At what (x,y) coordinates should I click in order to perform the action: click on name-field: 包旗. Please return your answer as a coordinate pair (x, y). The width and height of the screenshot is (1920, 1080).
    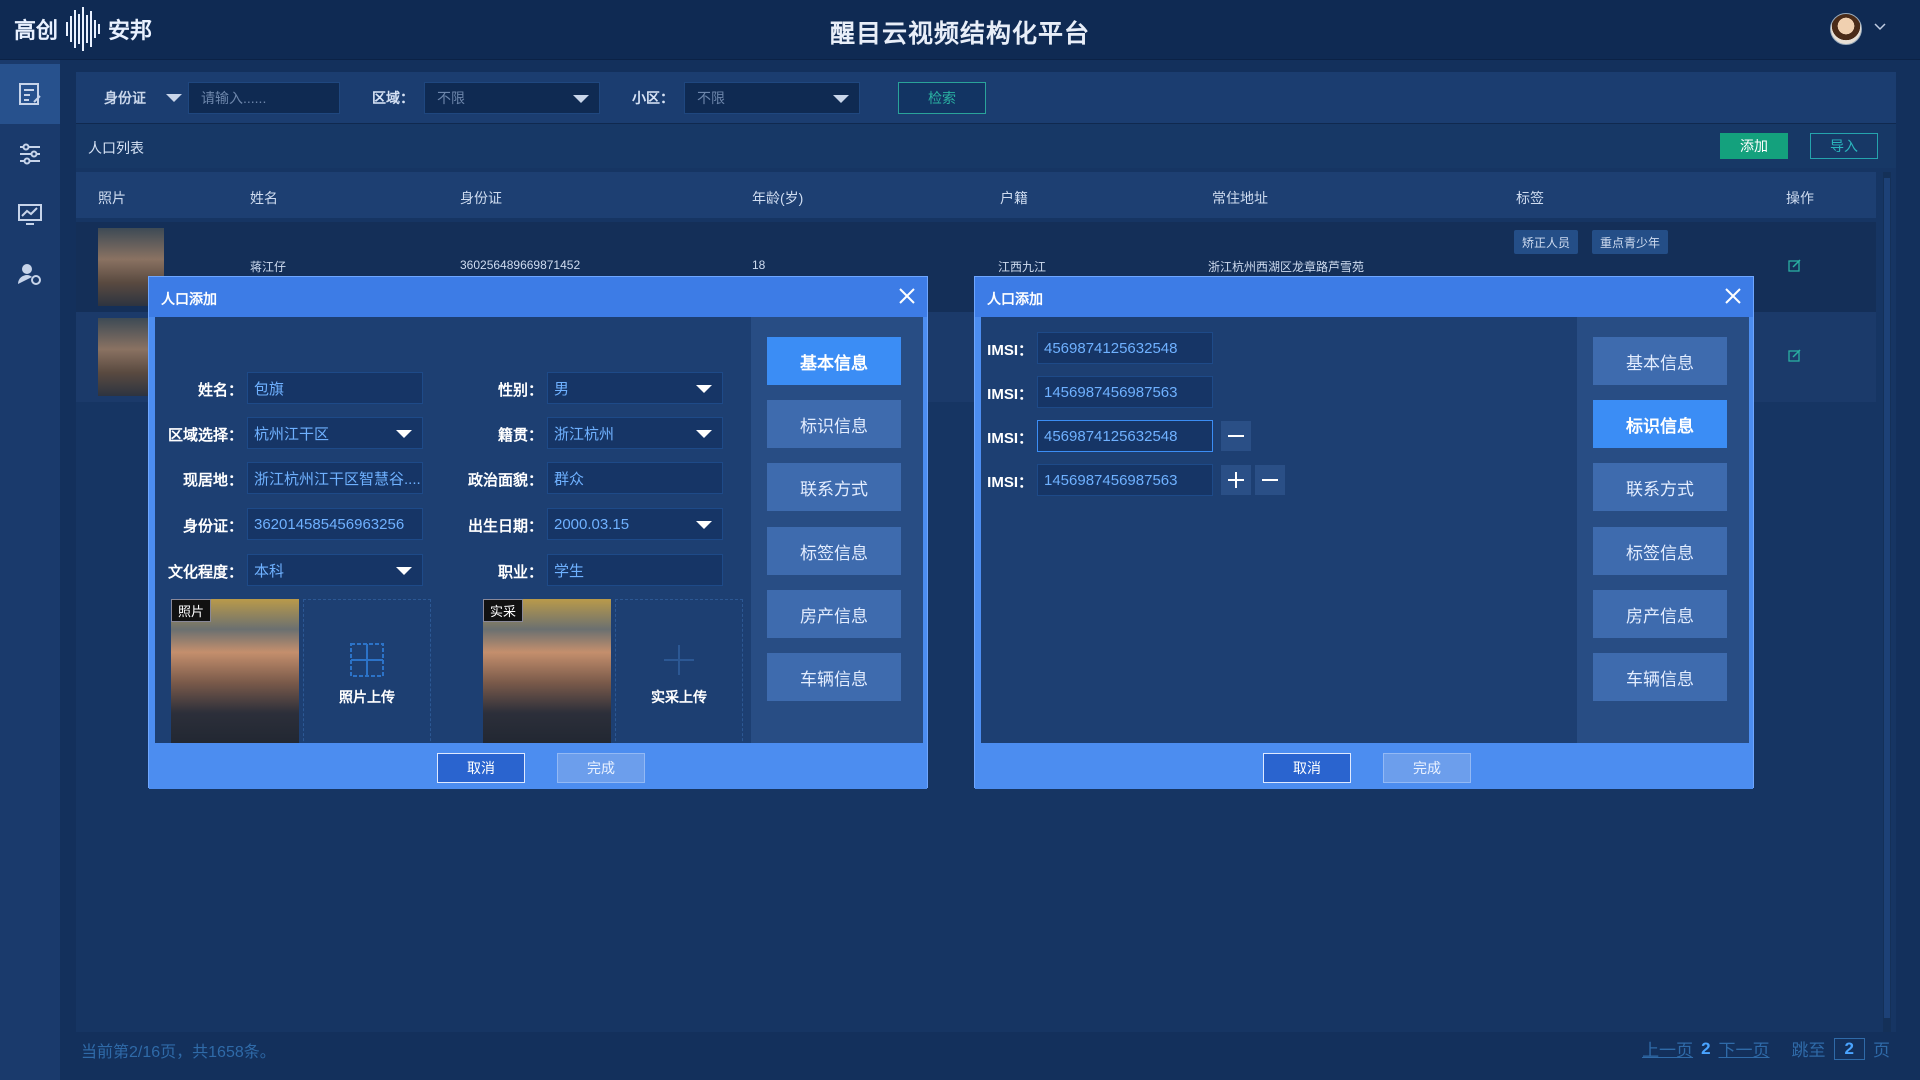
    Looking at the image, I should click on (335, 388).